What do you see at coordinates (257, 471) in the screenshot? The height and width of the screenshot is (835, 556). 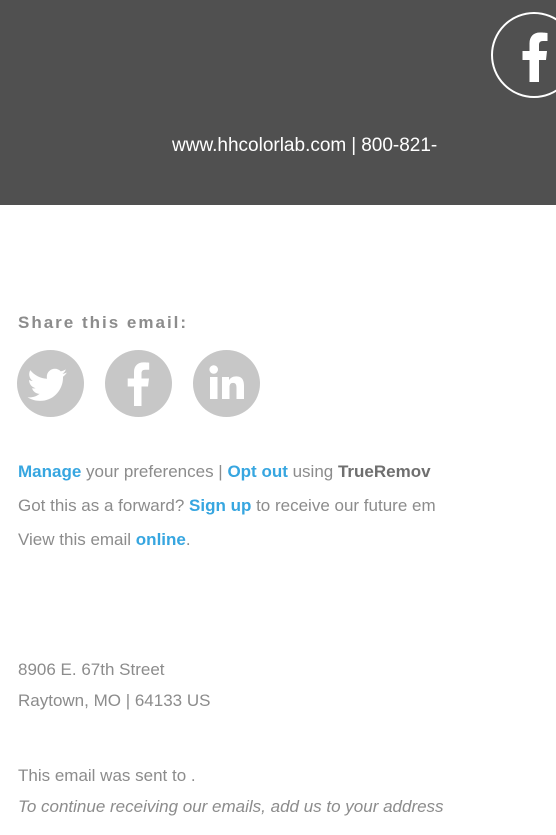 I see `opt-out-link: Opt out` at bounding box center [257, 471].